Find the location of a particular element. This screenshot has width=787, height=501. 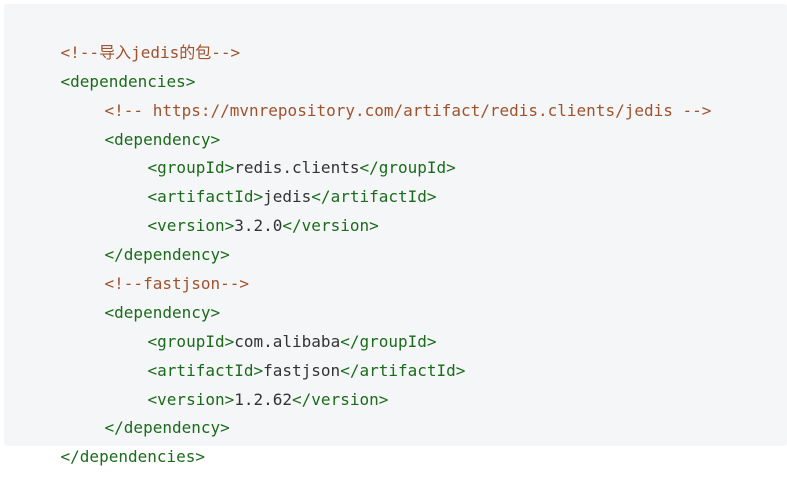

code-line-version: <version>1.2.62</version> is located at coordinates (395, 383).